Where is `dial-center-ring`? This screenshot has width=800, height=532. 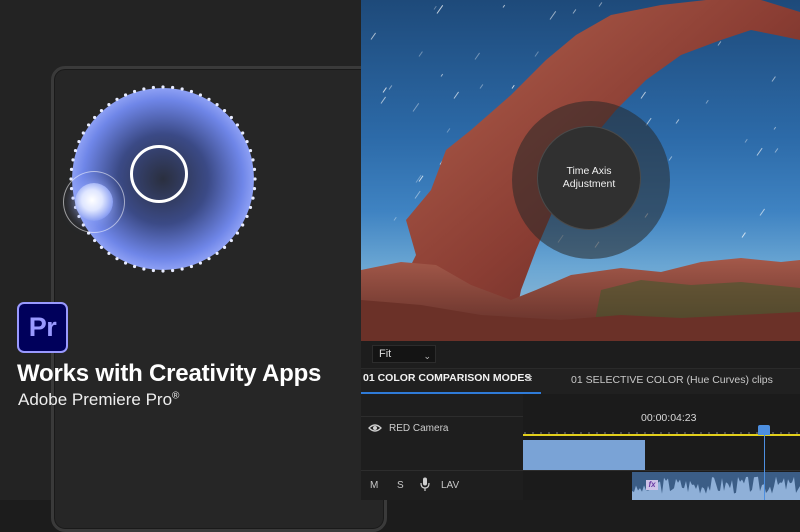 dial-center-ring is located at coordinates (159, 174).